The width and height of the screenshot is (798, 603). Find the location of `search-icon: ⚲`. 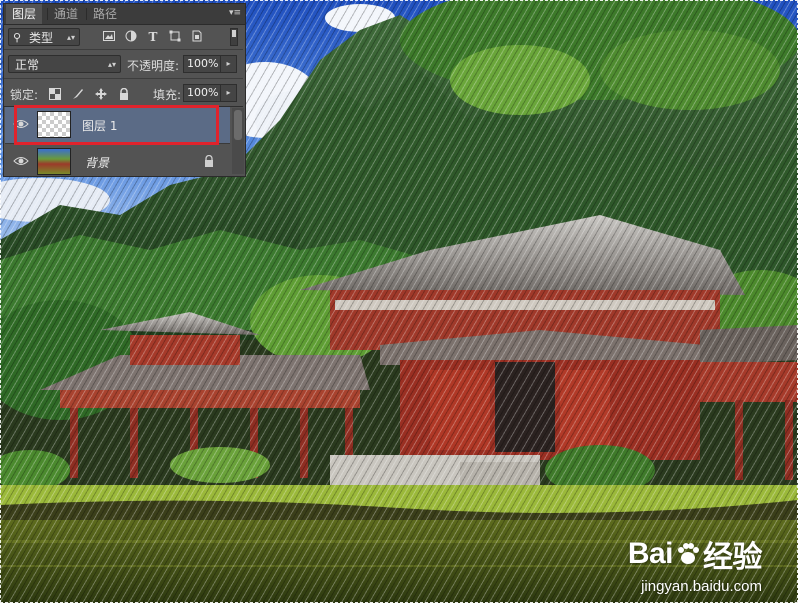

search-icon: ⚲ is located at coordinates (17, 37).